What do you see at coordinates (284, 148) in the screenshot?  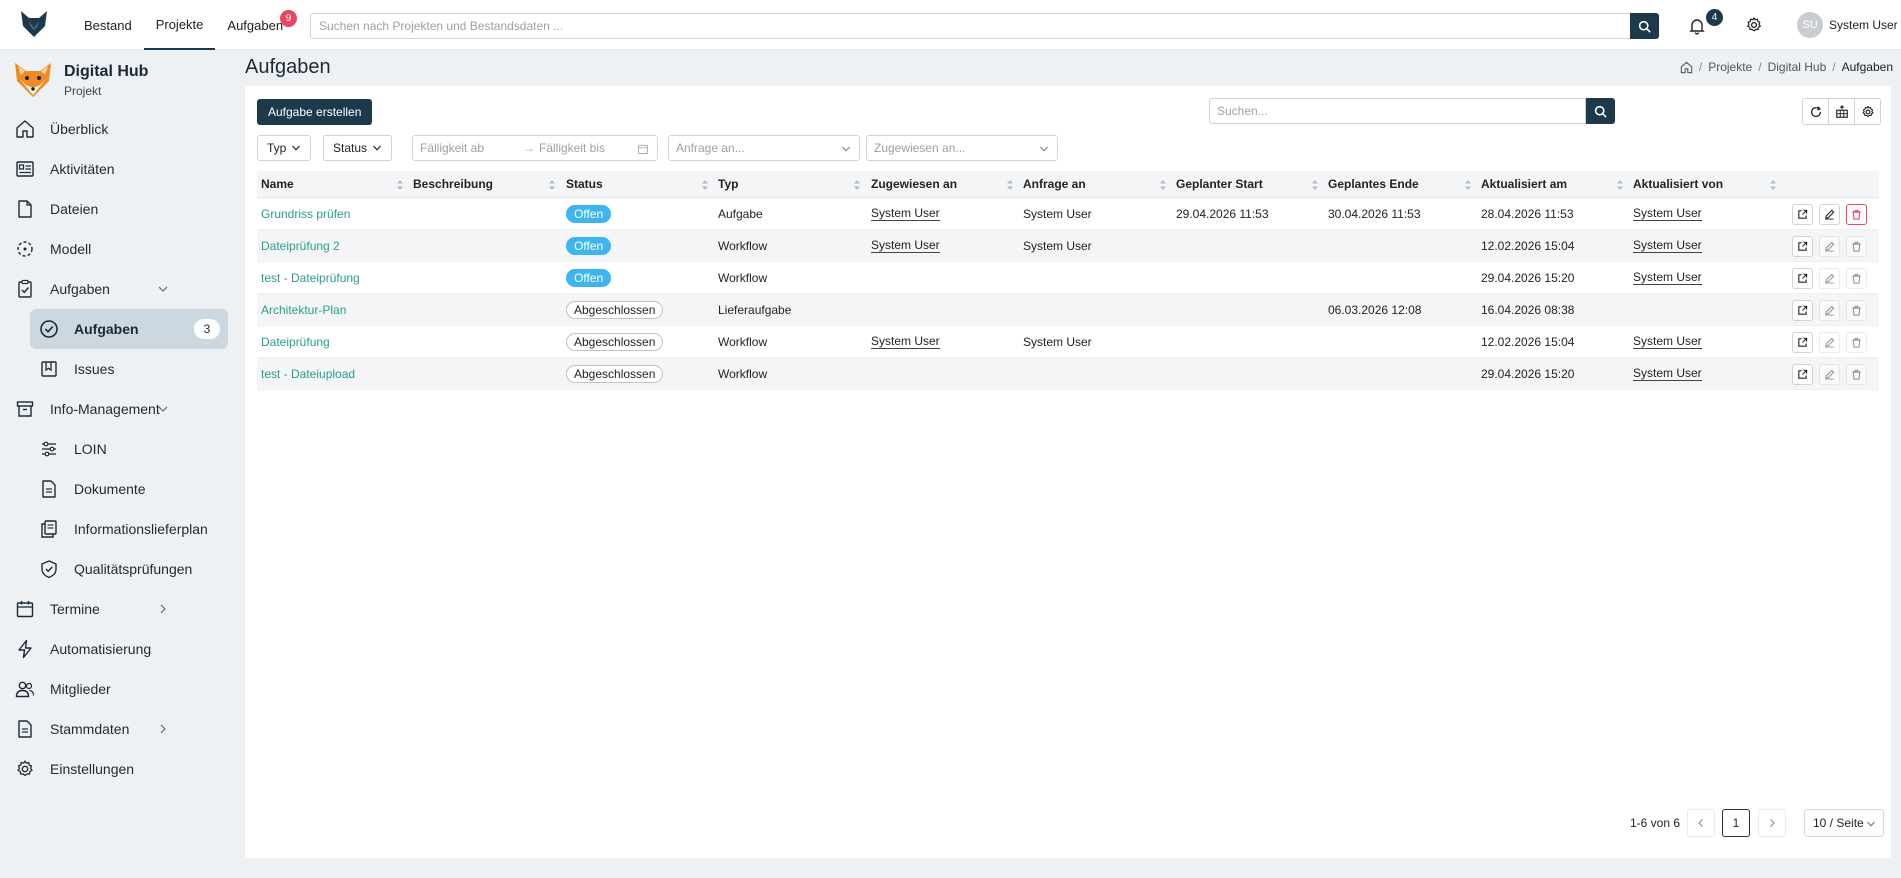 I see `type-filter: Typ` at bounding box center [284, 148].